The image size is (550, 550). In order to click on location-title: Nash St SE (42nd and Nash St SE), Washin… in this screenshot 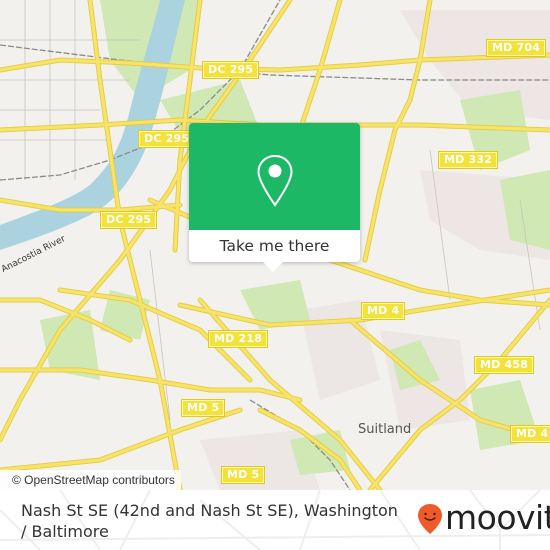, I will do `click(209, 521)`.